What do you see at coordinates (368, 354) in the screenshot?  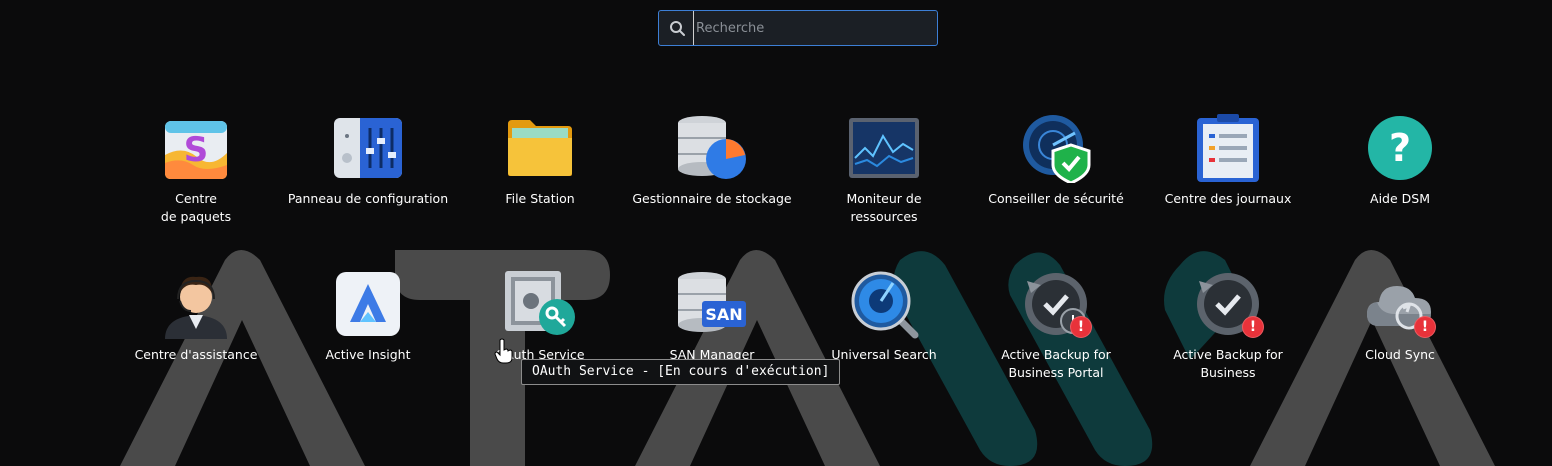 I see `app-label: Active Insight` at bounding box center [368, 354].